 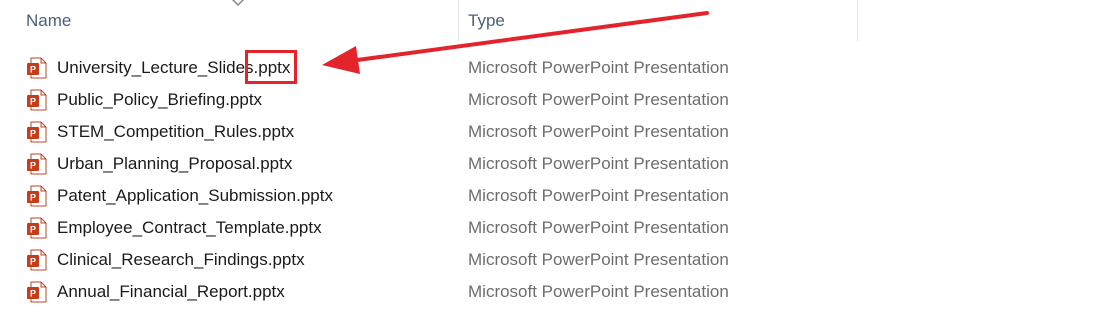 What do you see at coordinates (857, 20) in the screenshot?
I see `column-divider` at bounding box center [857, 20].